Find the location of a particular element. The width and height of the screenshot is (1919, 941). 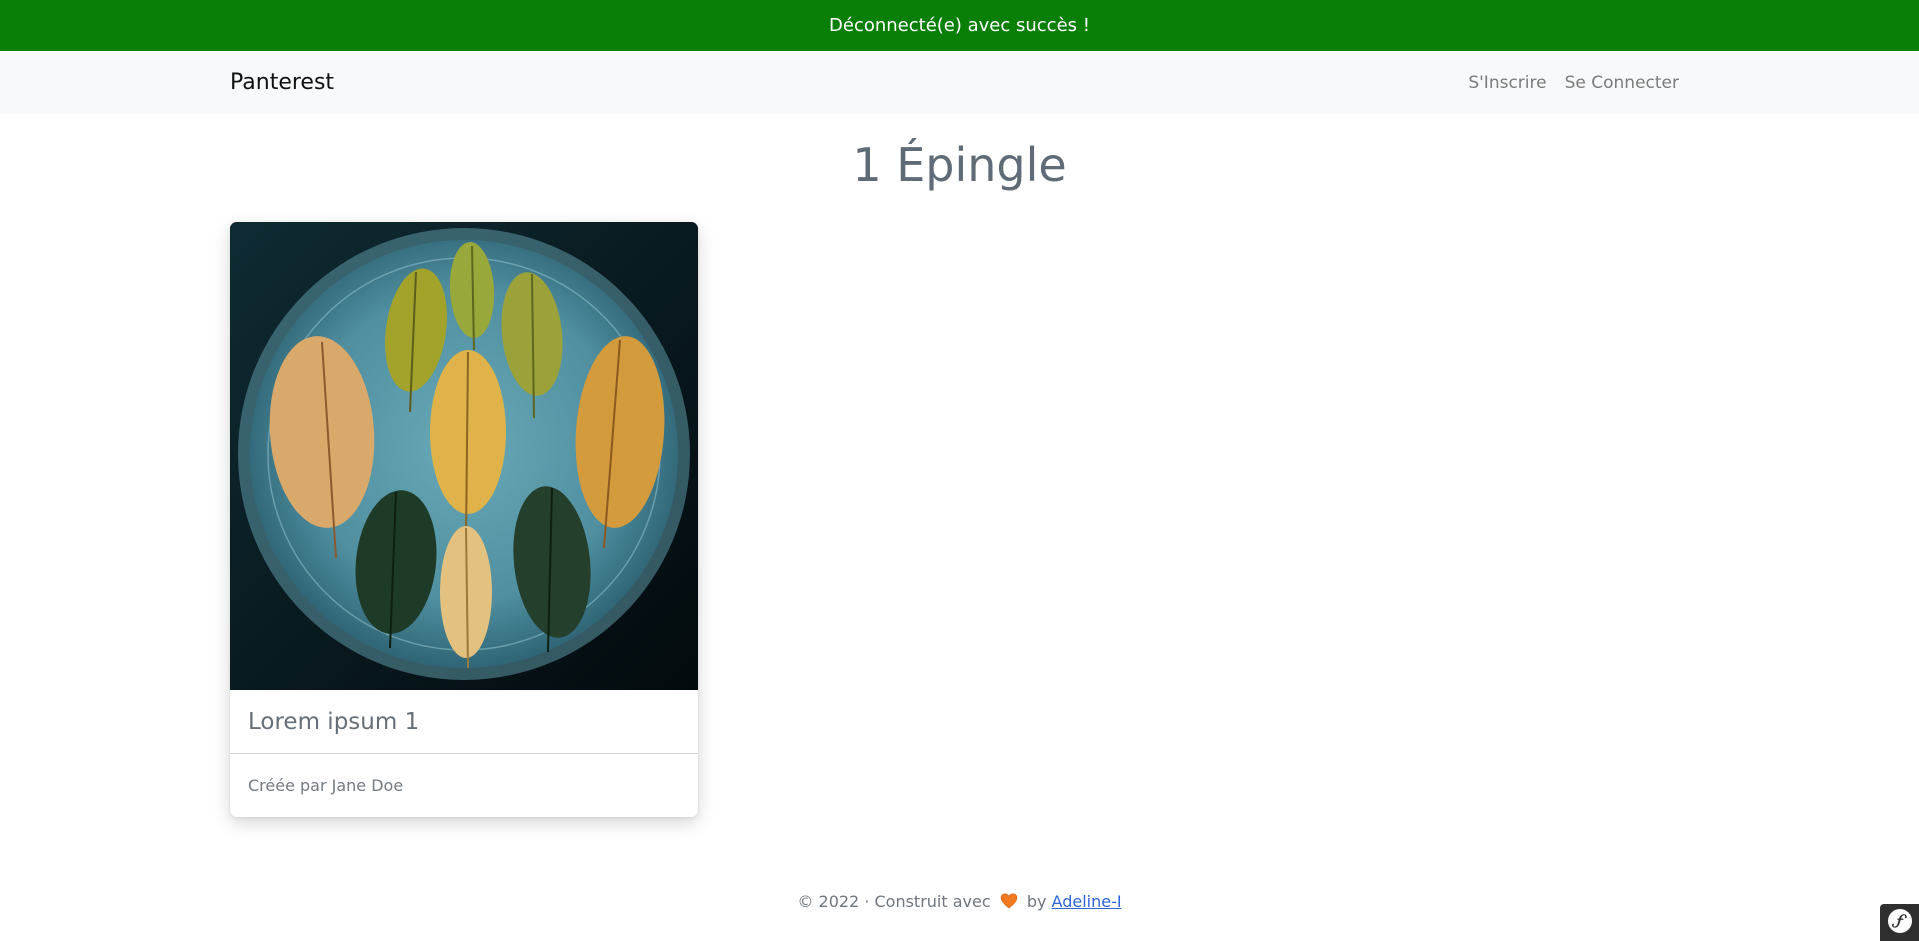

pin-image is located at coordinates (464, 456).